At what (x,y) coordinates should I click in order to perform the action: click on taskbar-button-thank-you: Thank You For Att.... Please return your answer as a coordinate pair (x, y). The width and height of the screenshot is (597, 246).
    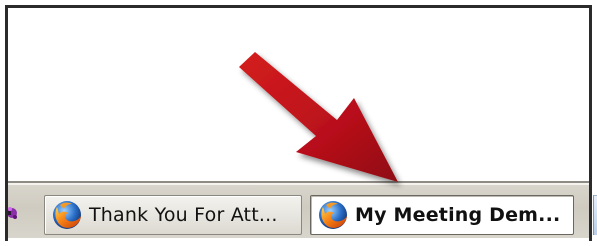
    Looking at the image, I should click on (173, 215).